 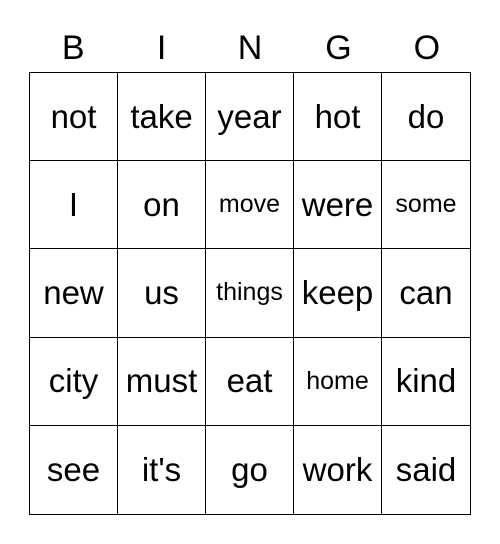 What do you see at coordinates (426, 117) in the screenshot?
I see `bingo-cell: do` at bounding box center [426, 117].